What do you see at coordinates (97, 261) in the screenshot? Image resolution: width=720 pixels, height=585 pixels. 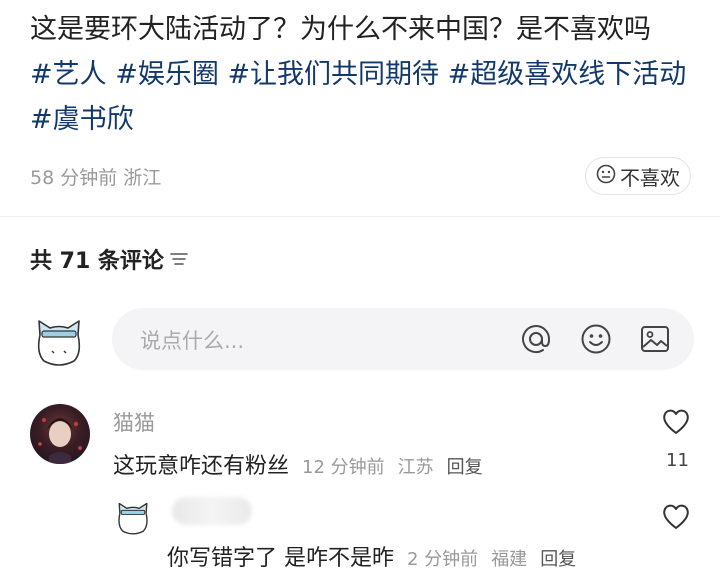 I see `comment-count-label: 共 71 条评论` at bounding box center [97, 261].